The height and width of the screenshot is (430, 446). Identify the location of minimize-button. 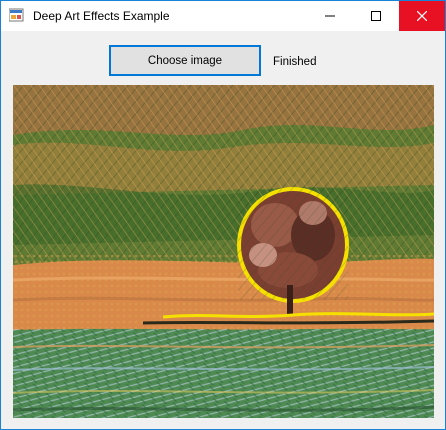
(330, 16).